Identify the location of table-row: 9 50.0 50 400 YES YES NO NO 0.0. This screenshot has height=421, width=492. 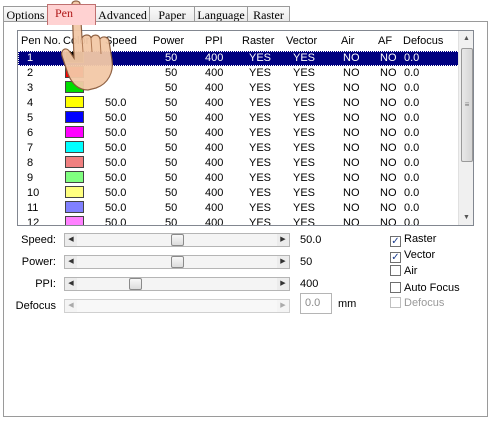
(239, 178).